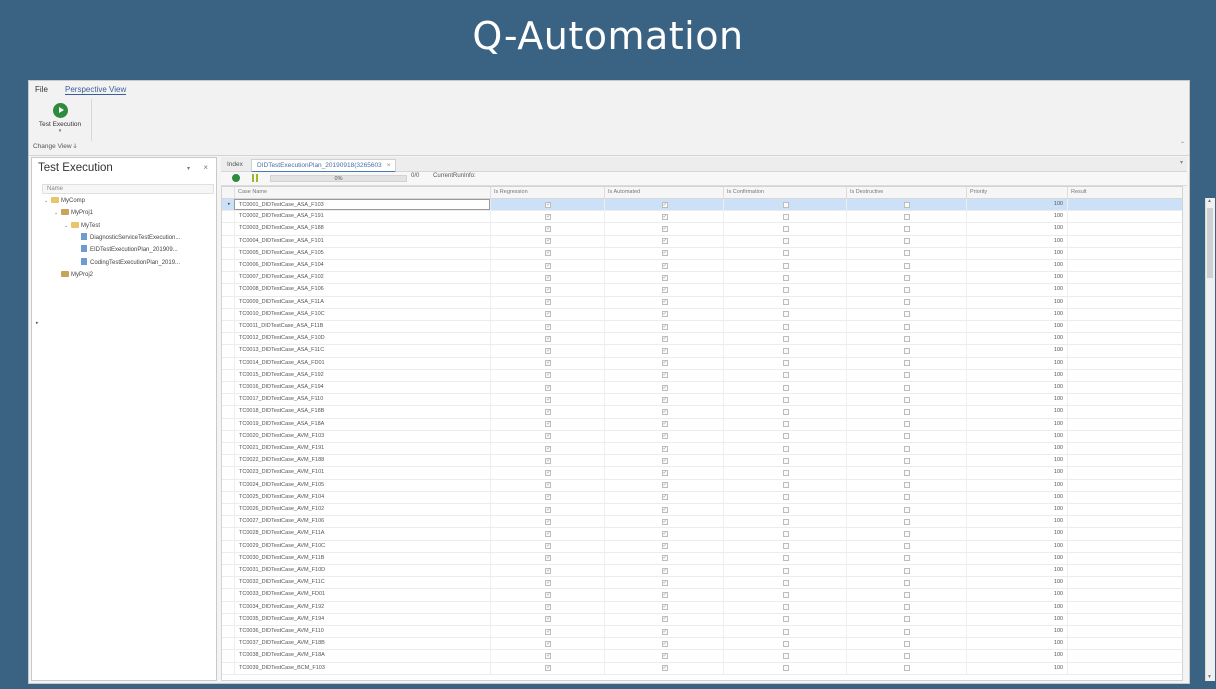  Describe the element at coordinates (362, 302) in the screenshot. I see `case-name-cell: TC0009_DIDTestCase_ASA_F11A` at that location.